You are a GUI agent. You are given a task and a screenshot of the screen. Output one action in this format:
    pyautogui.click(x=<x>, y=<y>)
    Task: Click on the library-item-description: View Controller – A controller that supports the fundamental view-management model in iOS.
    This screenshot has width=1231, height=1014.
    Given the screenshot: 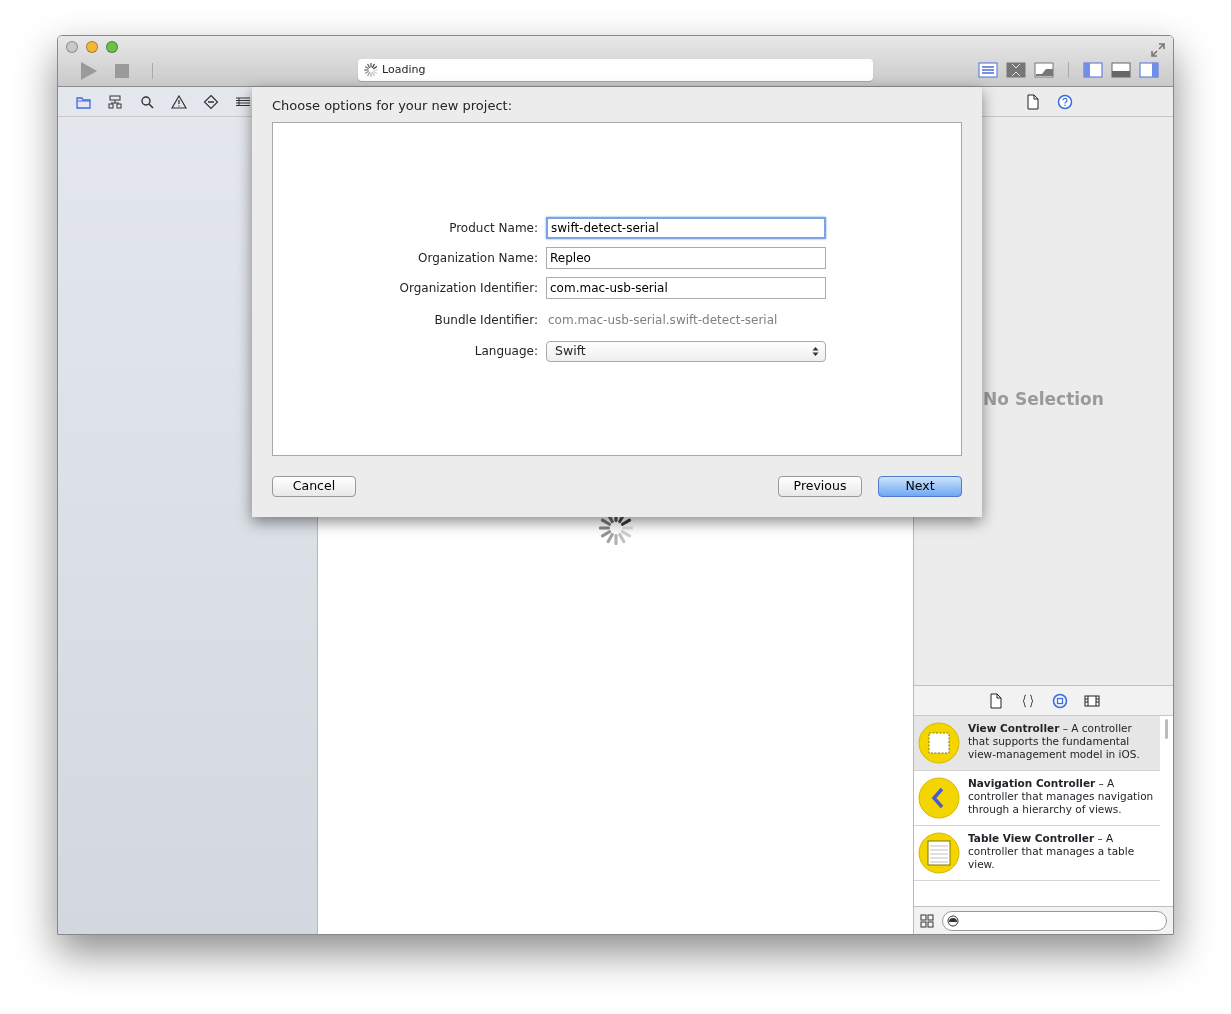 What is the action you would take?
    pyautogui.click(x=1054, y=742)
    